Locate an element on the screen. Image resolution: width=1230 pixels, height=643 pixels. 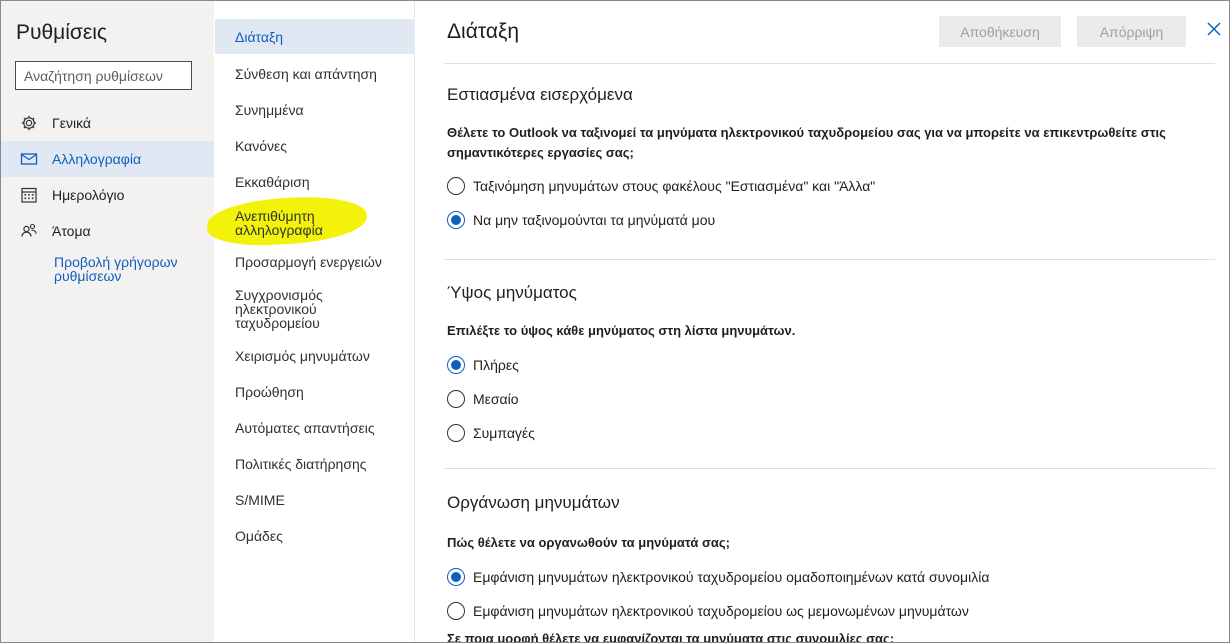
scrollbar is located at coordinates (1222, 351).